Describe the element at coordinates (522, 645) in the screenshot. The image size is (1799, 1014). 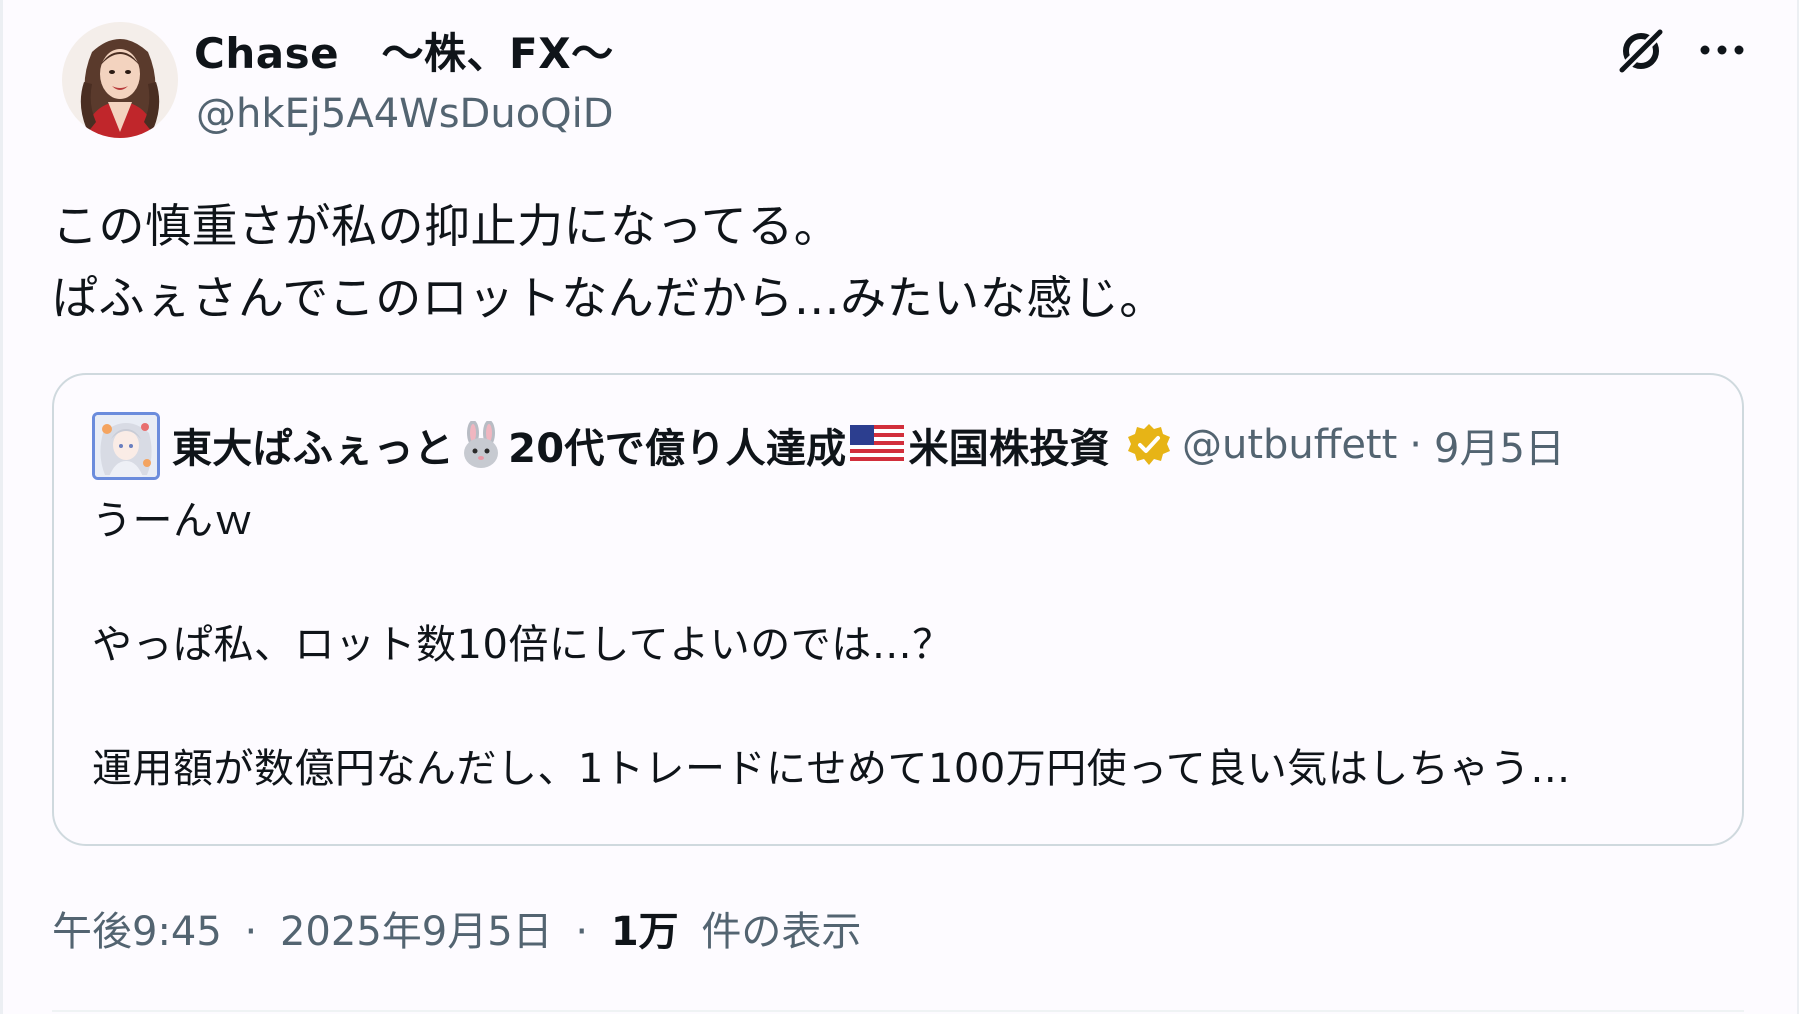
I see `quoted-text-line: やっぱ私、ロット数10倍にしてよいのでは…？` at that location.